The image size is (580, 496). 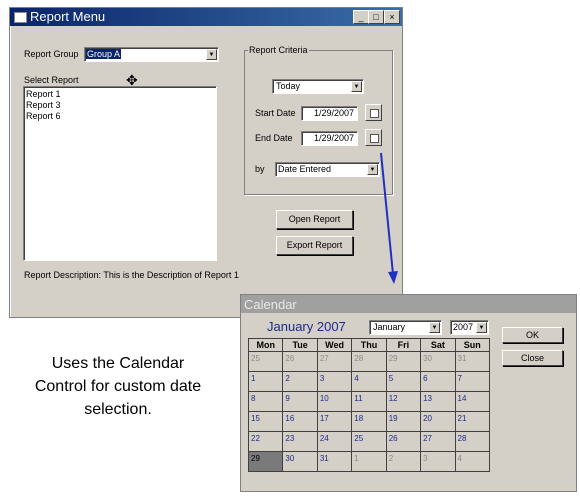 I want to click on month-value: January, so click(x=389, y=327).